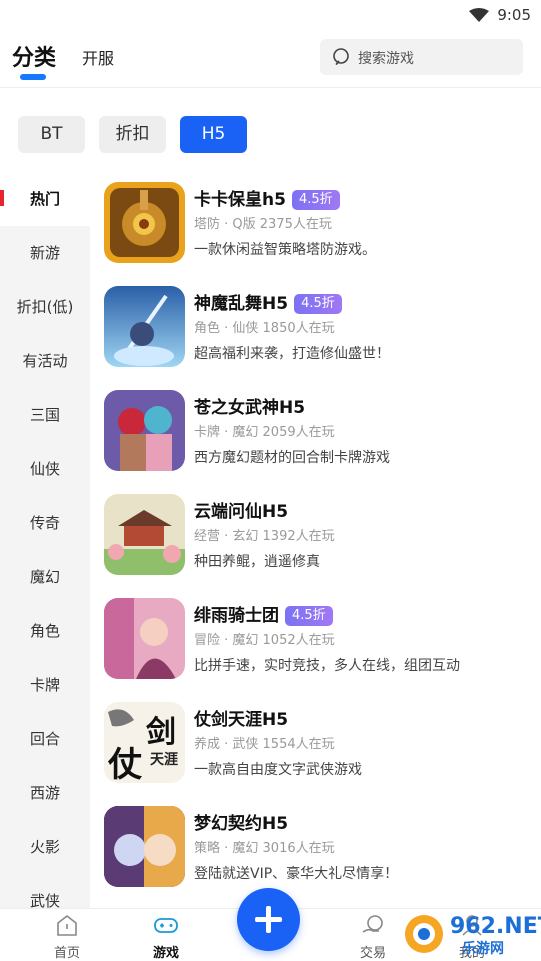 The height and width of the screenshot is (961, 541). I want to click on sidebar-item-legend: 传奇, so click(45, 523).